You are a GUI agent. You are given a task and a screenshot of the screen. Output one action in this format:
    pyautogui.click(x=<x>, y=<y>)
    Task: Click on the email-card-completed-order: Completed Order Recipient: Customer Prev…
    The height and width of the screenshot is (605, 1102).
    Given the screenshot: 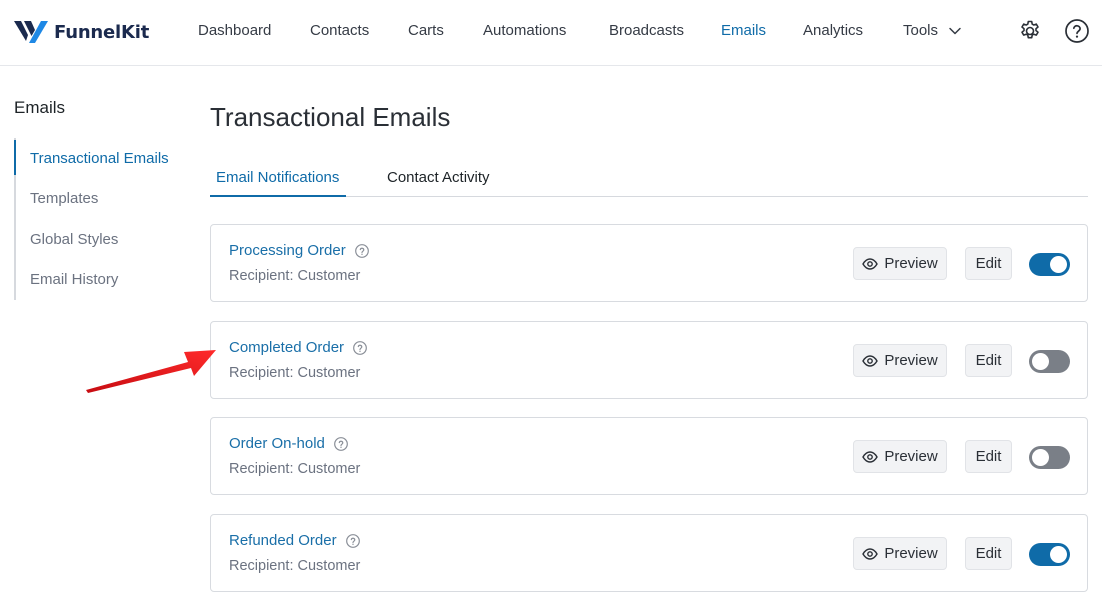 What is the action you would take?
    pyautogui.click(x=649, y=360)
    